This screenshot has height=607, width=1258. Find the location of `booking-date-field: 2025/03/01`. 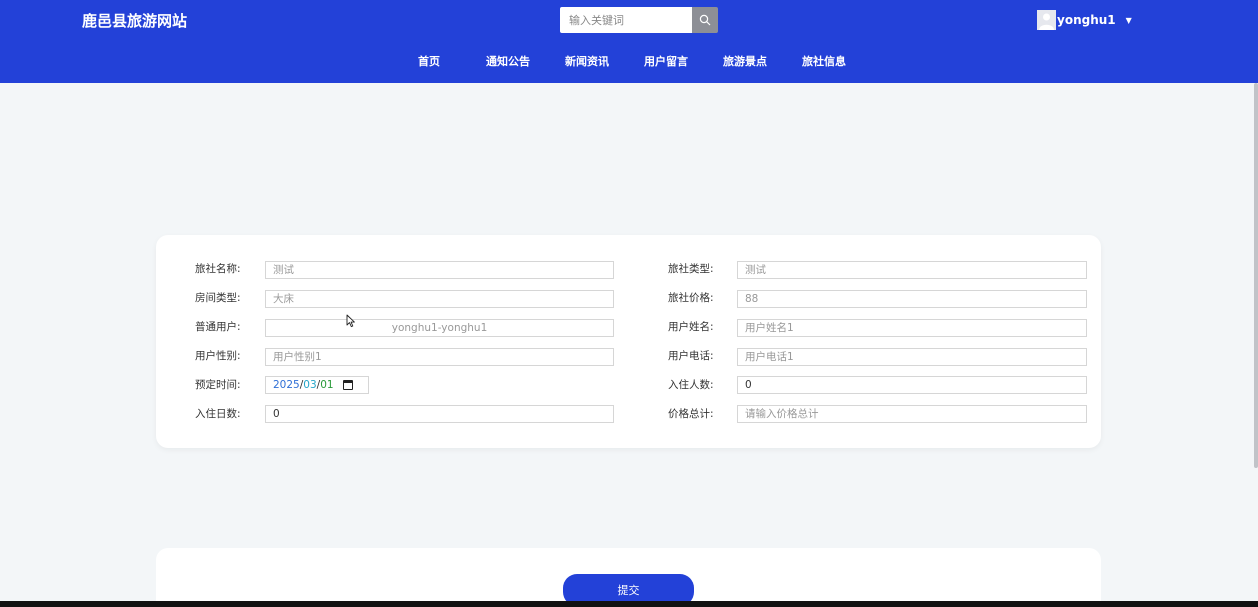

booking-date-field: 2025/03/01 is located at coordinates (317, 385).